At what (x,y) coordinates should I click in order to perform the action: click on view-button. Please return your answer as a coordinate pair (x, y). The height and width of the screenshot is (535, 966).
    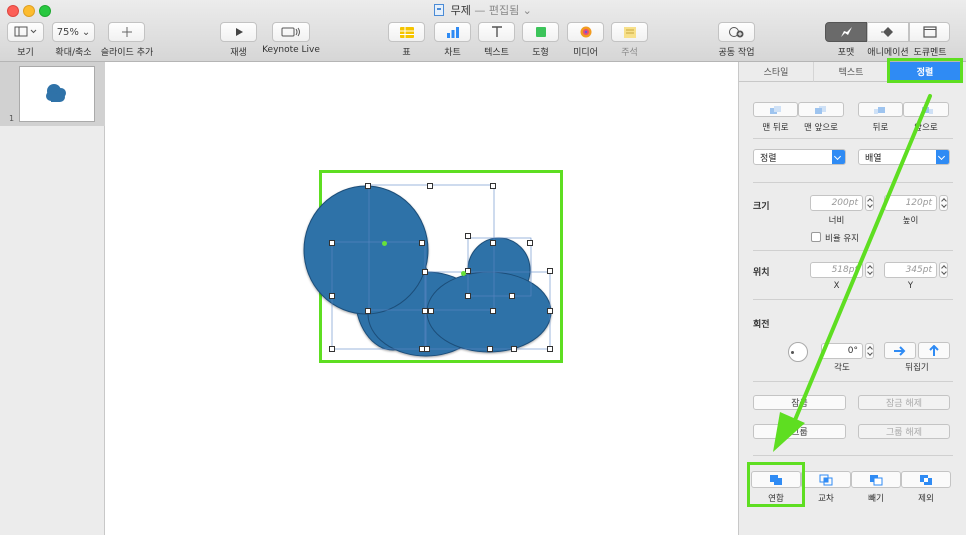
    Looking at the image, I should click on (25, 32).